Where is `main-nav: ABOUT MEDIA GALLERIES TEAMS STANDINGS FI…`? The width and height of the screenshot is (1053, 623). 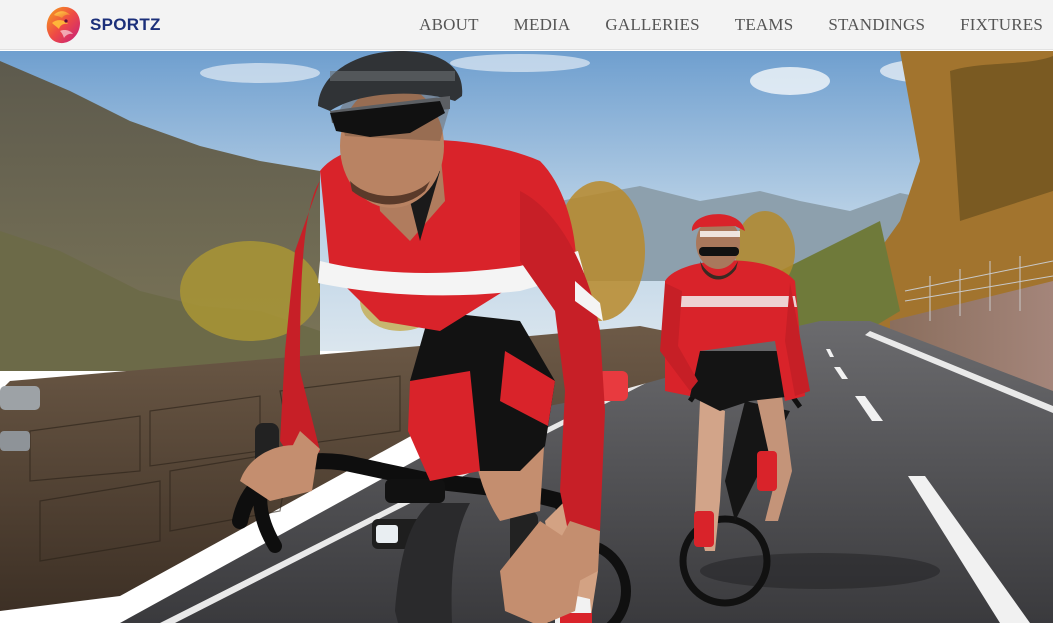
main-nav: ABOUT MEDIA GALLERIES TEAMS STANDINGS FI… is located at coordinates (731, 25).